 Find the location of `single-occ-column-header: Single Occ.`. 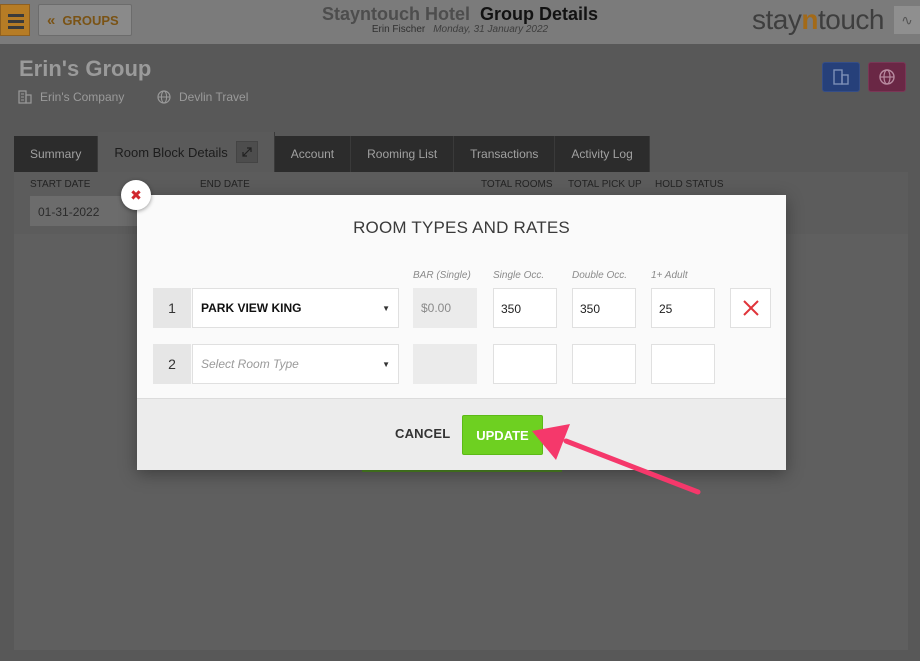

single-occ-column-header: Single Occ. is located at coordinates (519, 275).